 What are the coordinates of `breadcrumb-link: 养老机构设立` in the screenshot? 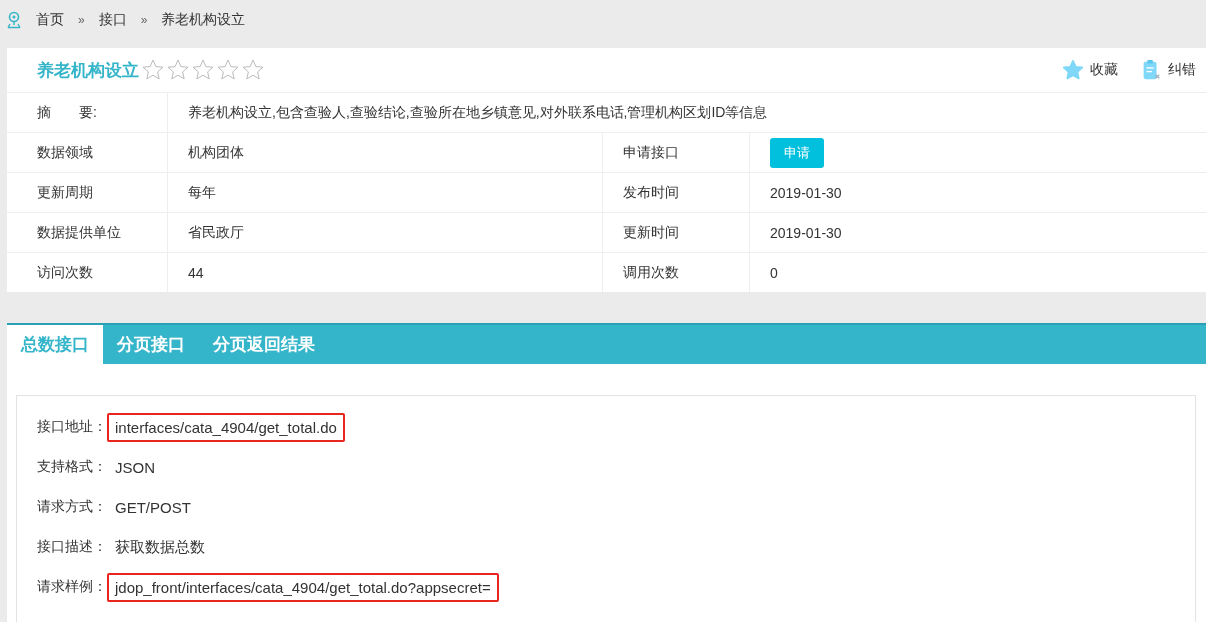 It's located at (203, 20).